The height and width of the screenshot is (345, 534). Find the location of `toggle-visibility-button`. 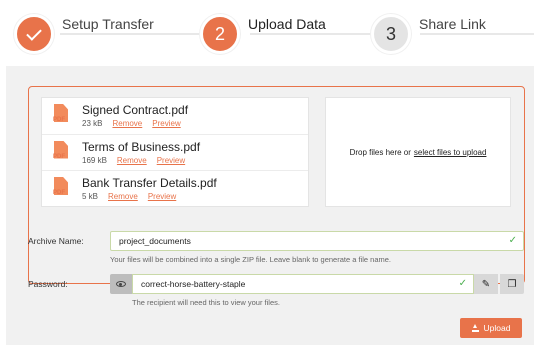

toggle-visibility-button is located at coordinates (121, 284).